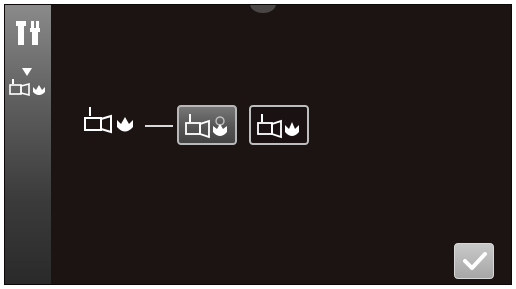 The width and height of the screenshot is (516, 289). Describe the element at coordinates (207, 125) in the screenshot. I see `flash-option-dimmed-button` at that location.